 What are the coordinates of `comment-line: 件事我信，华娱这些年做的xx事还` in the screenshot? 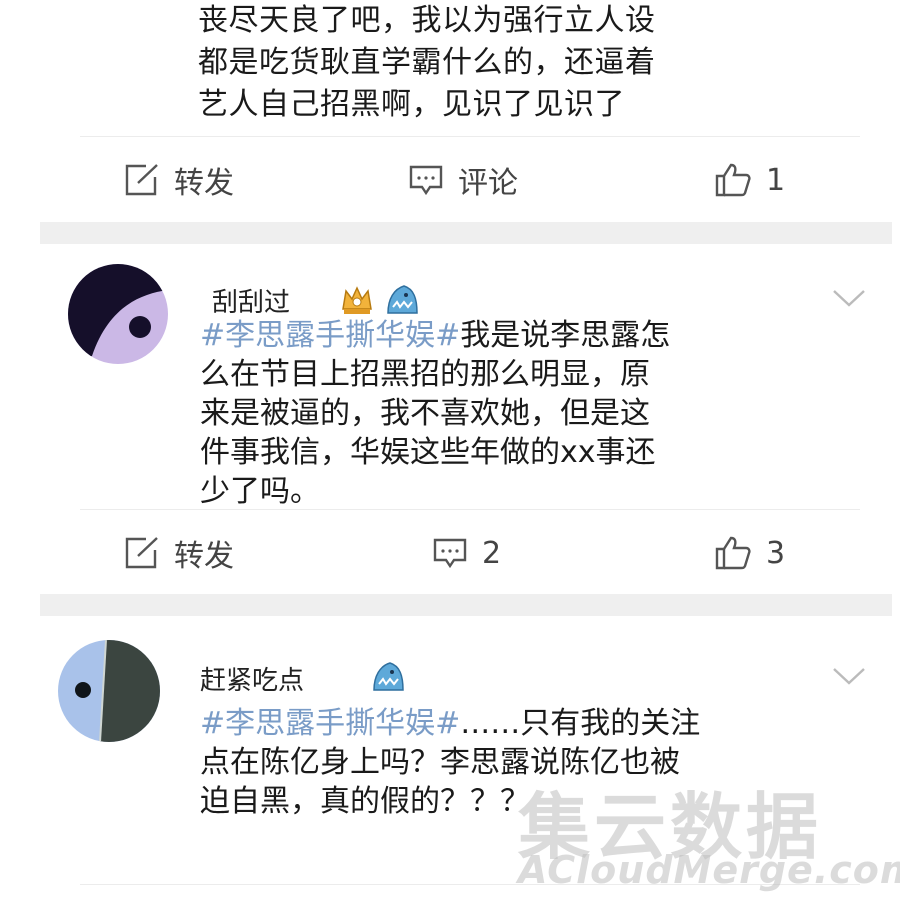 It's located at (428, 452).